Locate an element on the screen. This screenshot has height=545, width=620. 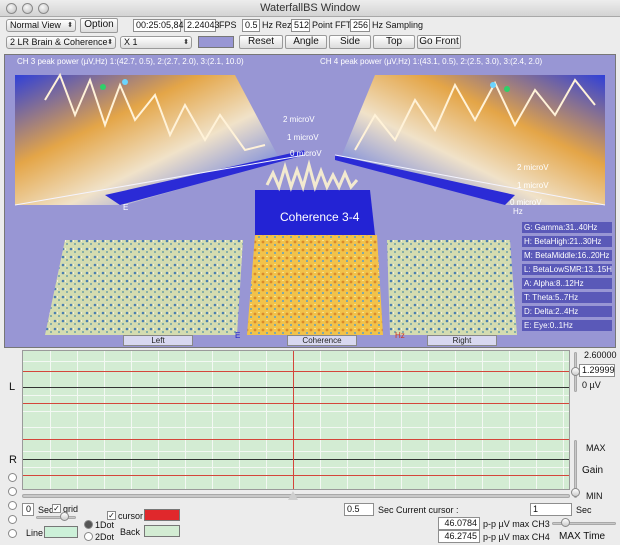
right-scale-label-0: 0 microV is located at coordinates (526, 202).